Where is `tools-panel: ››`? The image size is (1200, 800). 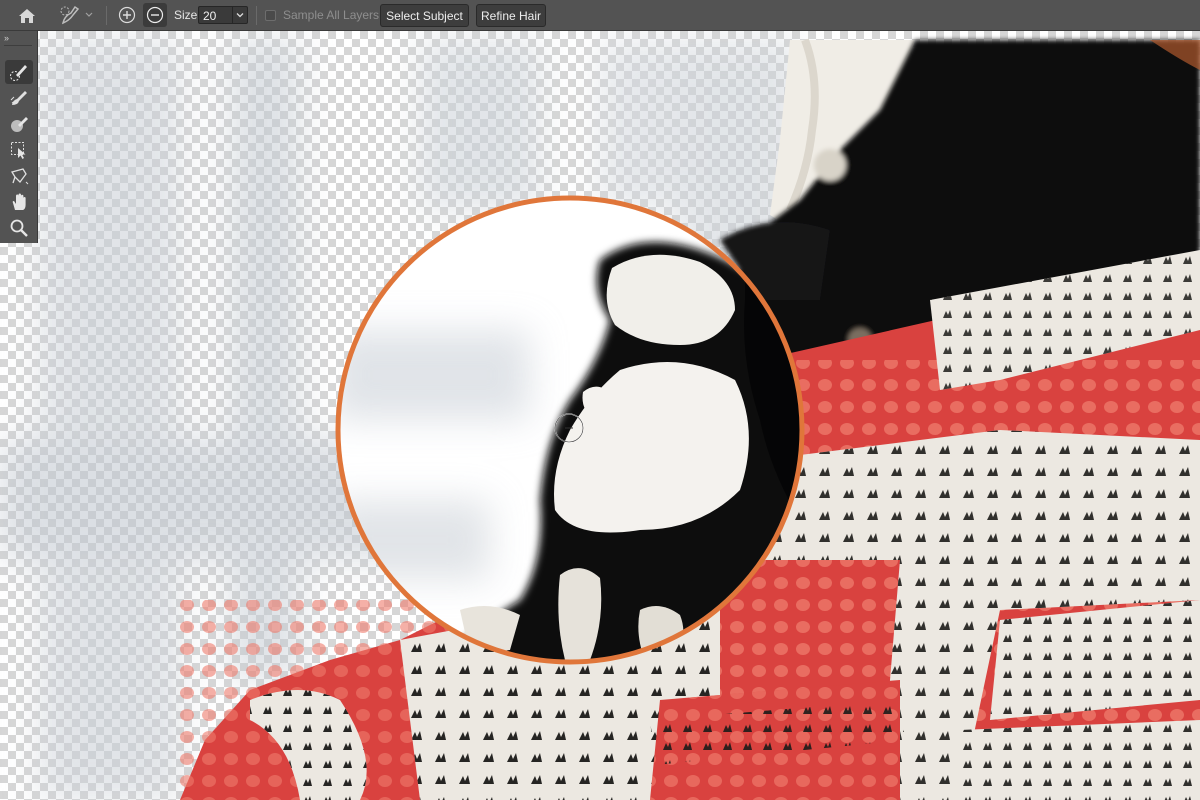 tools-panel: ›› is located at coordinates (19, 137).